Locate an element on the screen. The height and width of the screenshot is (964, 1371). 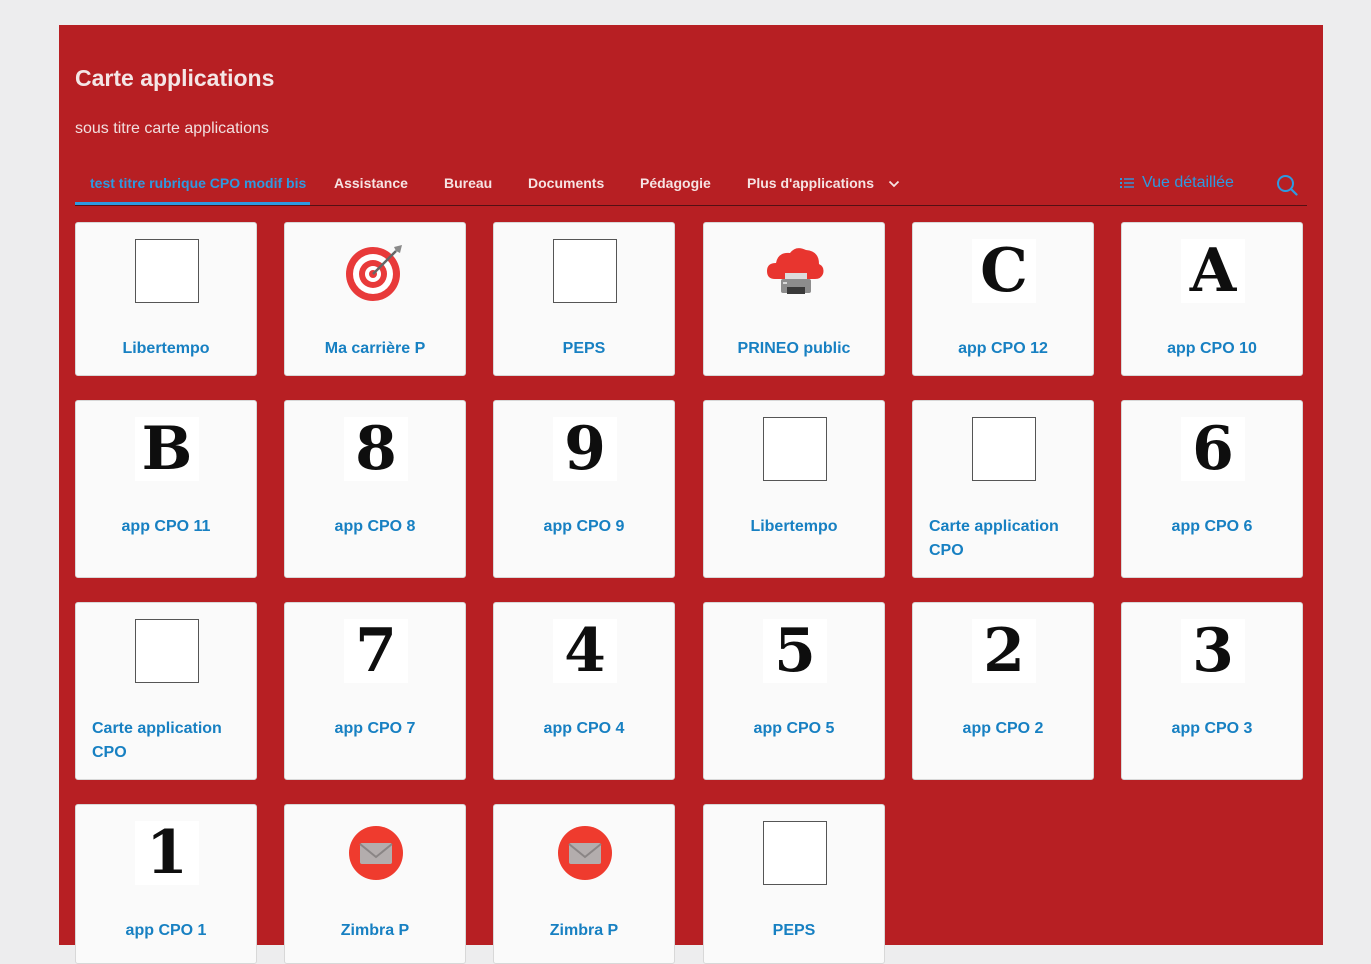
app-tile-label: app CPO 9 is located at coordinates (584, 526).